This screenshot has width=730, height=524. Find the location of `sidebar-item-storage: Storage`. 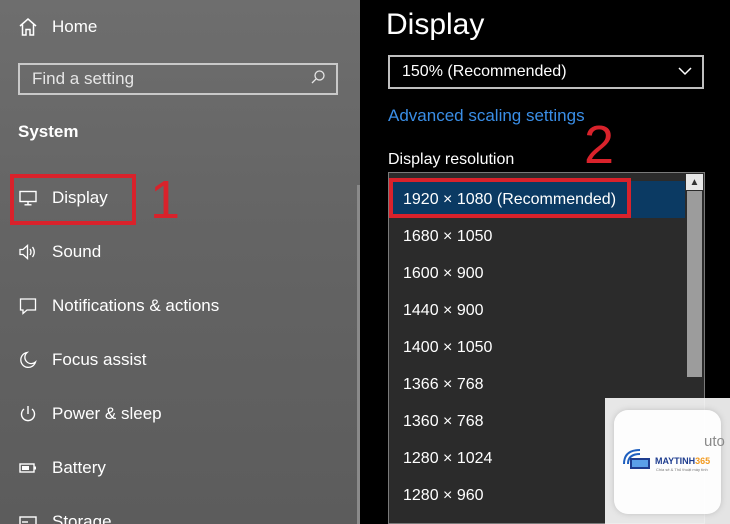

sidebar-item-storage: Storage is located at coordinates (65, 515).